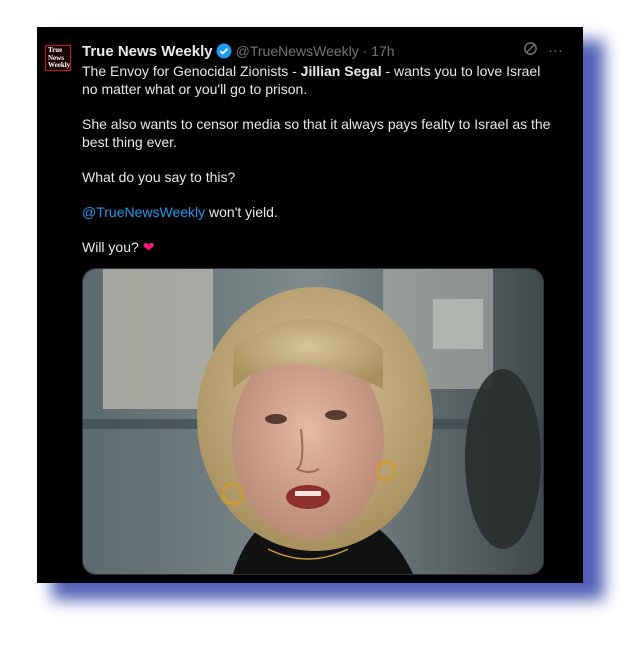  I want to click on text-segment: Will you?, so click(110, 247).